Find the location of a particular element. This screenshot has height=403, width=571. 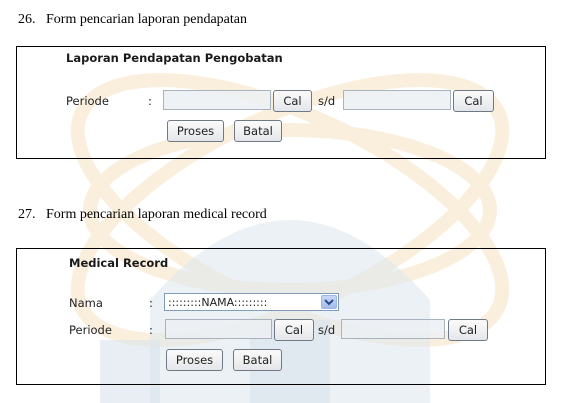

section-26-heading: 26. Form pencarian laporan pendapatan is located at coordinates (132, 20).